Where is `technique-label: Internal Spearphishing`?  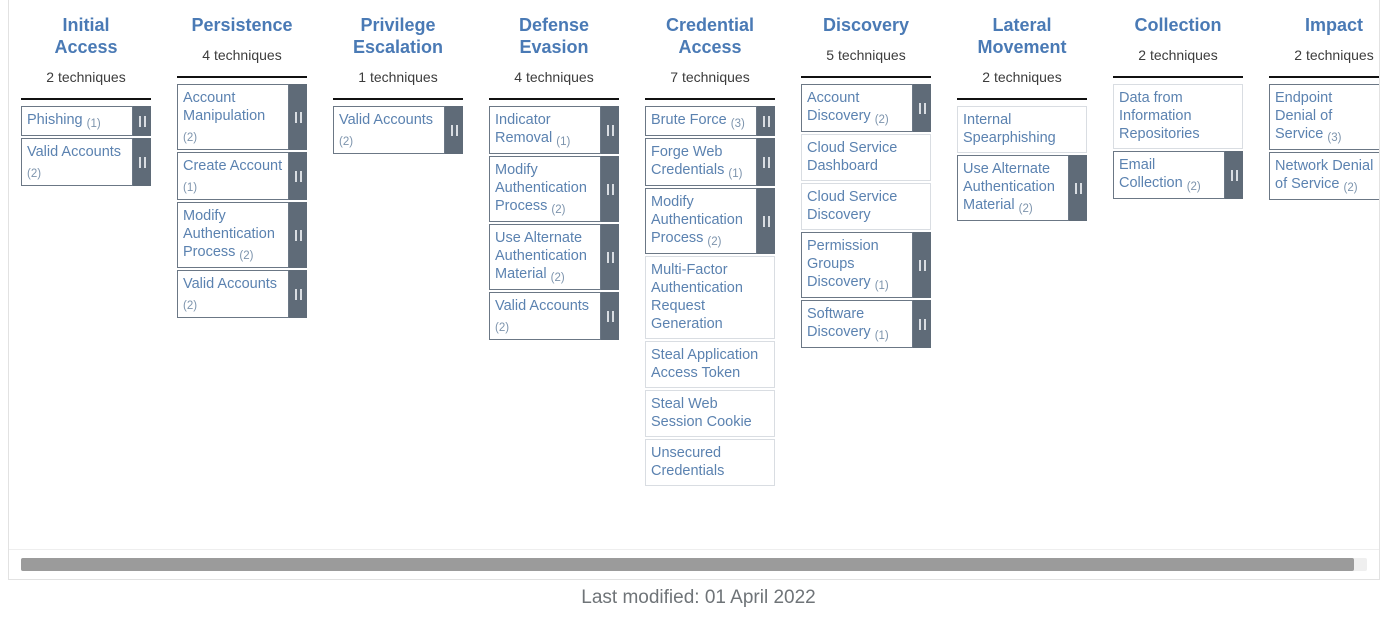
technique-label: Internal Spearphishing is located at coordinates (1009, 129).